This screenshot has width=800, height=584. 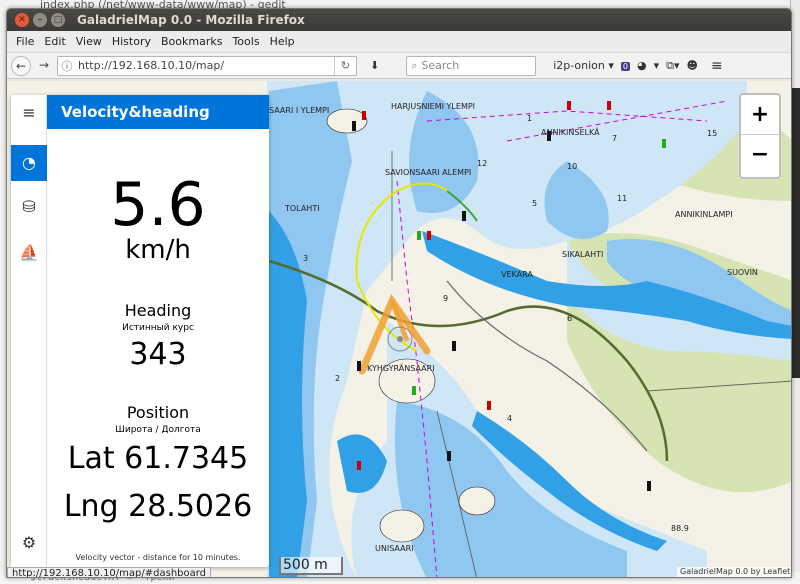 What do you see at coordinates (305, 258) in the screenshot?
I see `depth-label: 3` at bounding box center [305, 258].